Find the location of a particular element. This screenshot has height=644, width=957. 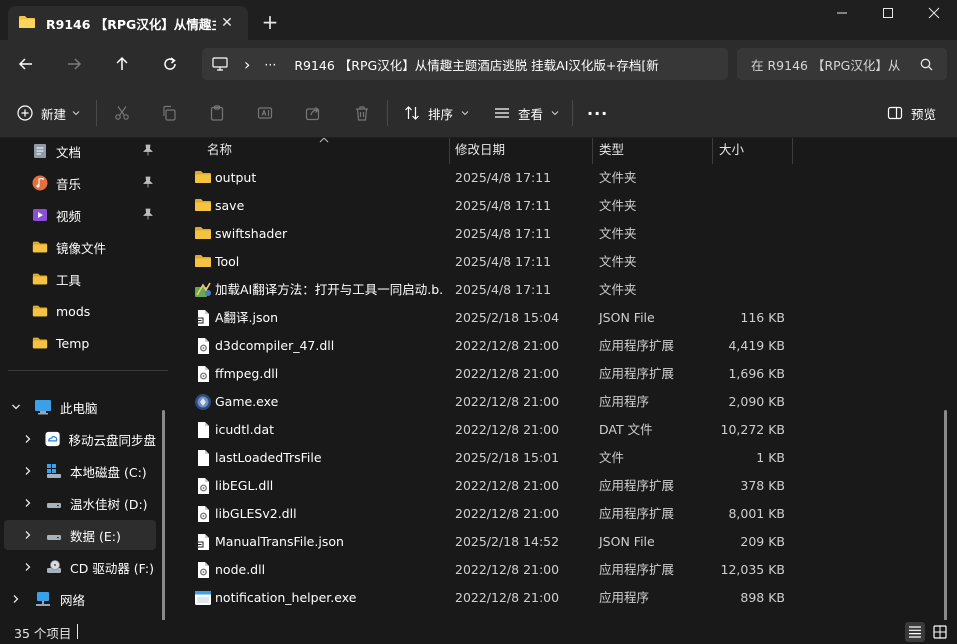

sidebar-label: Temp is located at coordinates (73, 343).